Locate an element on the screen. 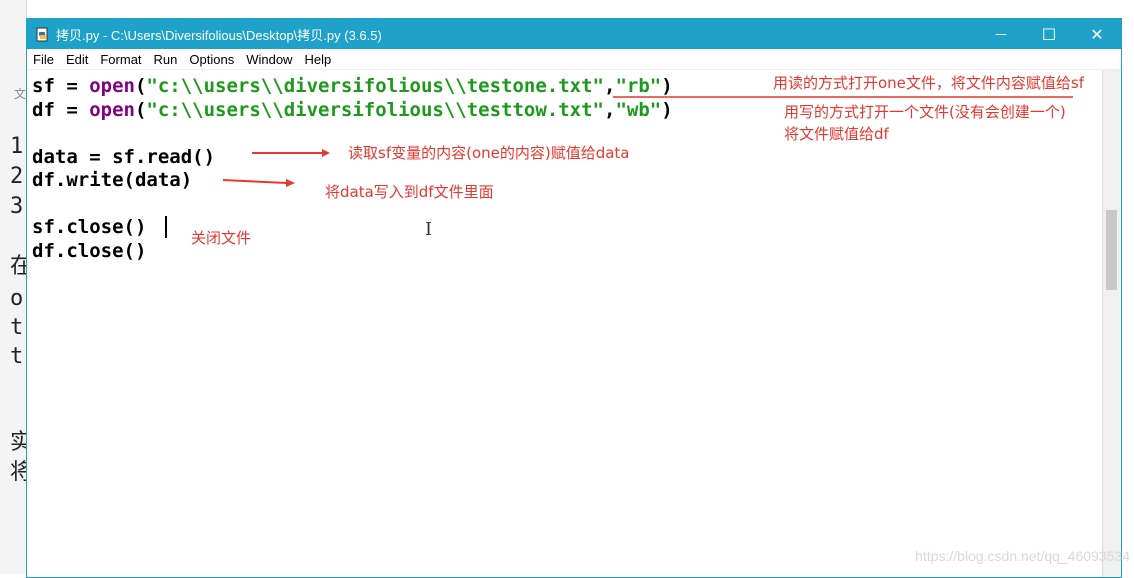  scrollbar-thumb is located at coordinates (1111, 250).